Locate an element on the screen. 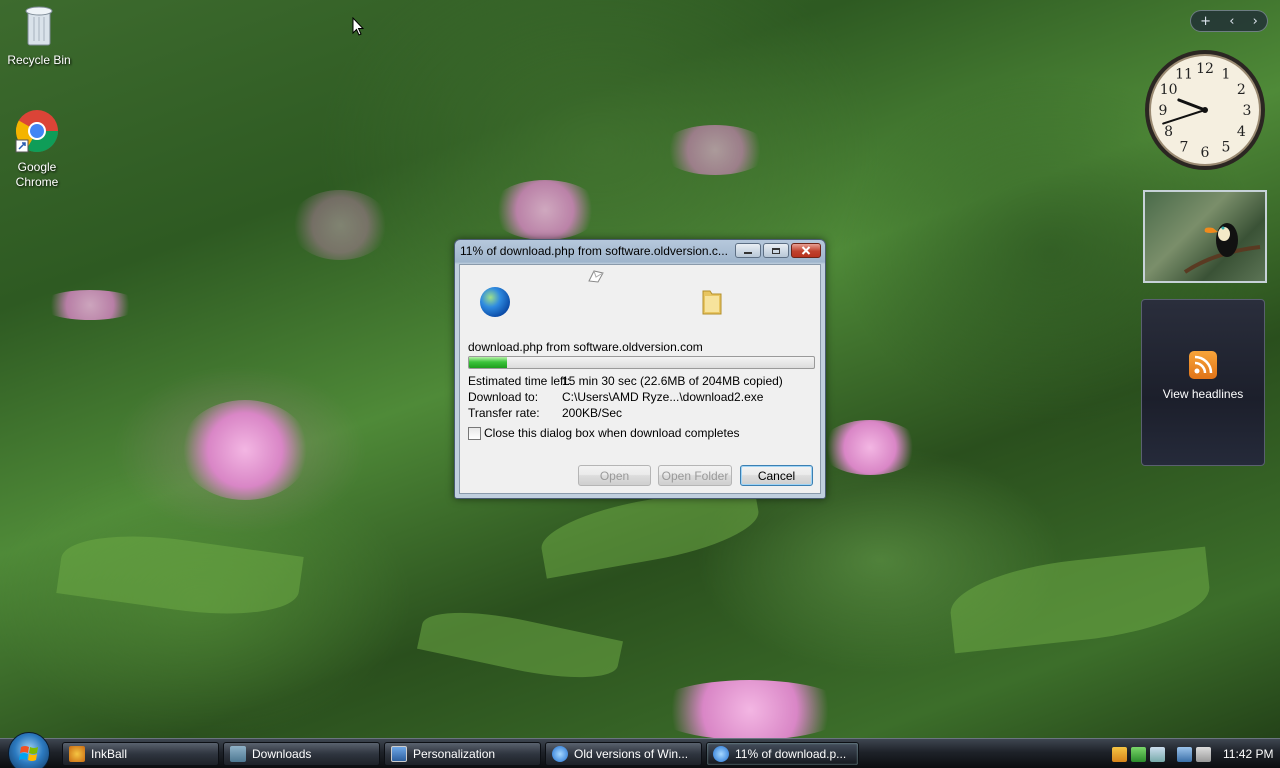 This screenshot has width=1280, height=768. progress-fill is located at coordinates (488, 362).